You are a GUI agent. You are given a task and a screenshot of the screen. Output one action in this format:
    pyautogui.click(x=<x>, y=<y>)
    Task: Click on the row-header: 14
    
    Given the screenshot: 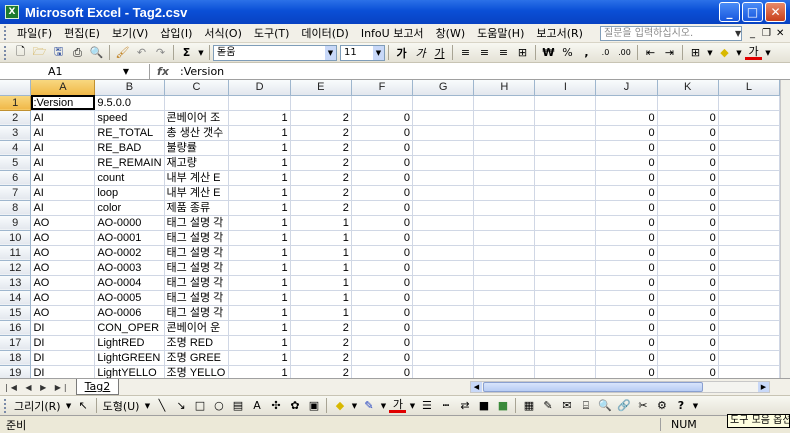 What is the action you would take?
    pyautogui.click(x=16, y=298)
    